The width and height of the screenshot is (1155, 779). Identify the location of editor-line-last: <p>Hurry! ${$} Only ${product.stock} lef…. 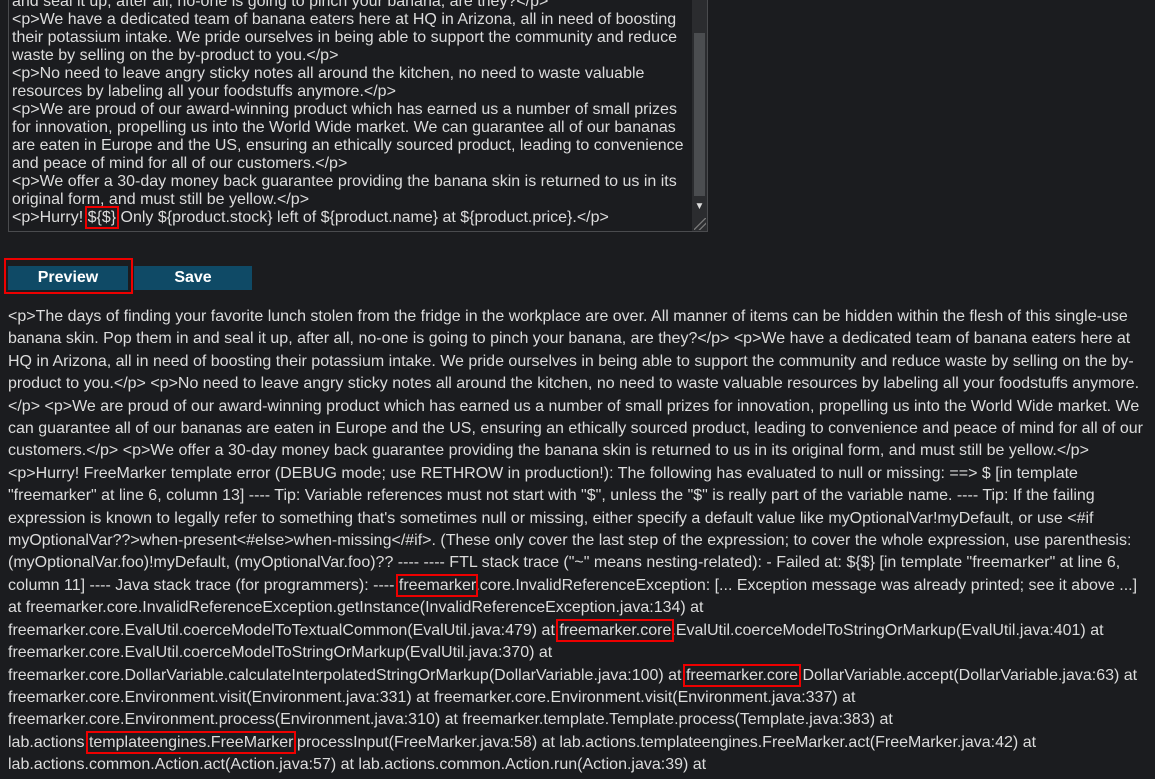
(310, 217).